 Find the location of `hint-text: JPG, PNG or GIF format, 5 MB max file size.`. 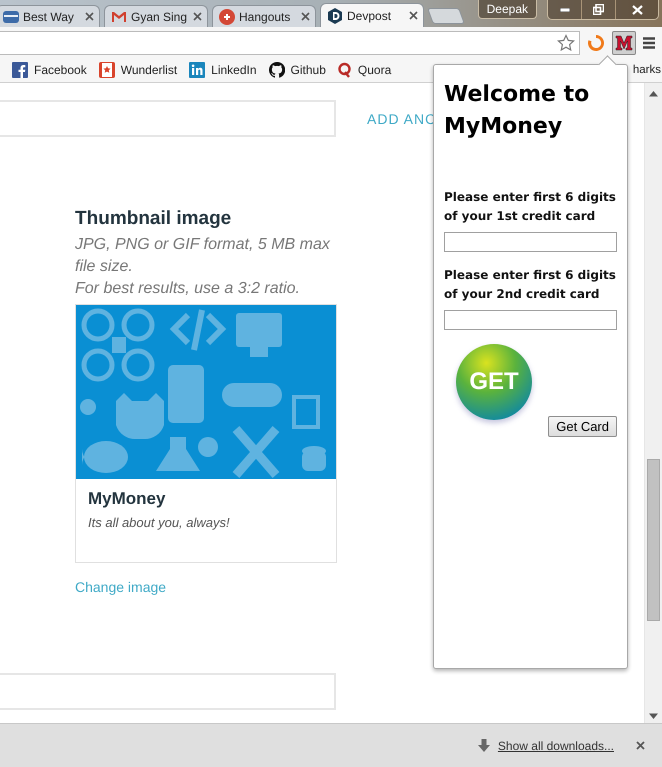

hint-text: JPG, PNG or GIF format, 5 MB max file size. is located at coordinates (203, 256).